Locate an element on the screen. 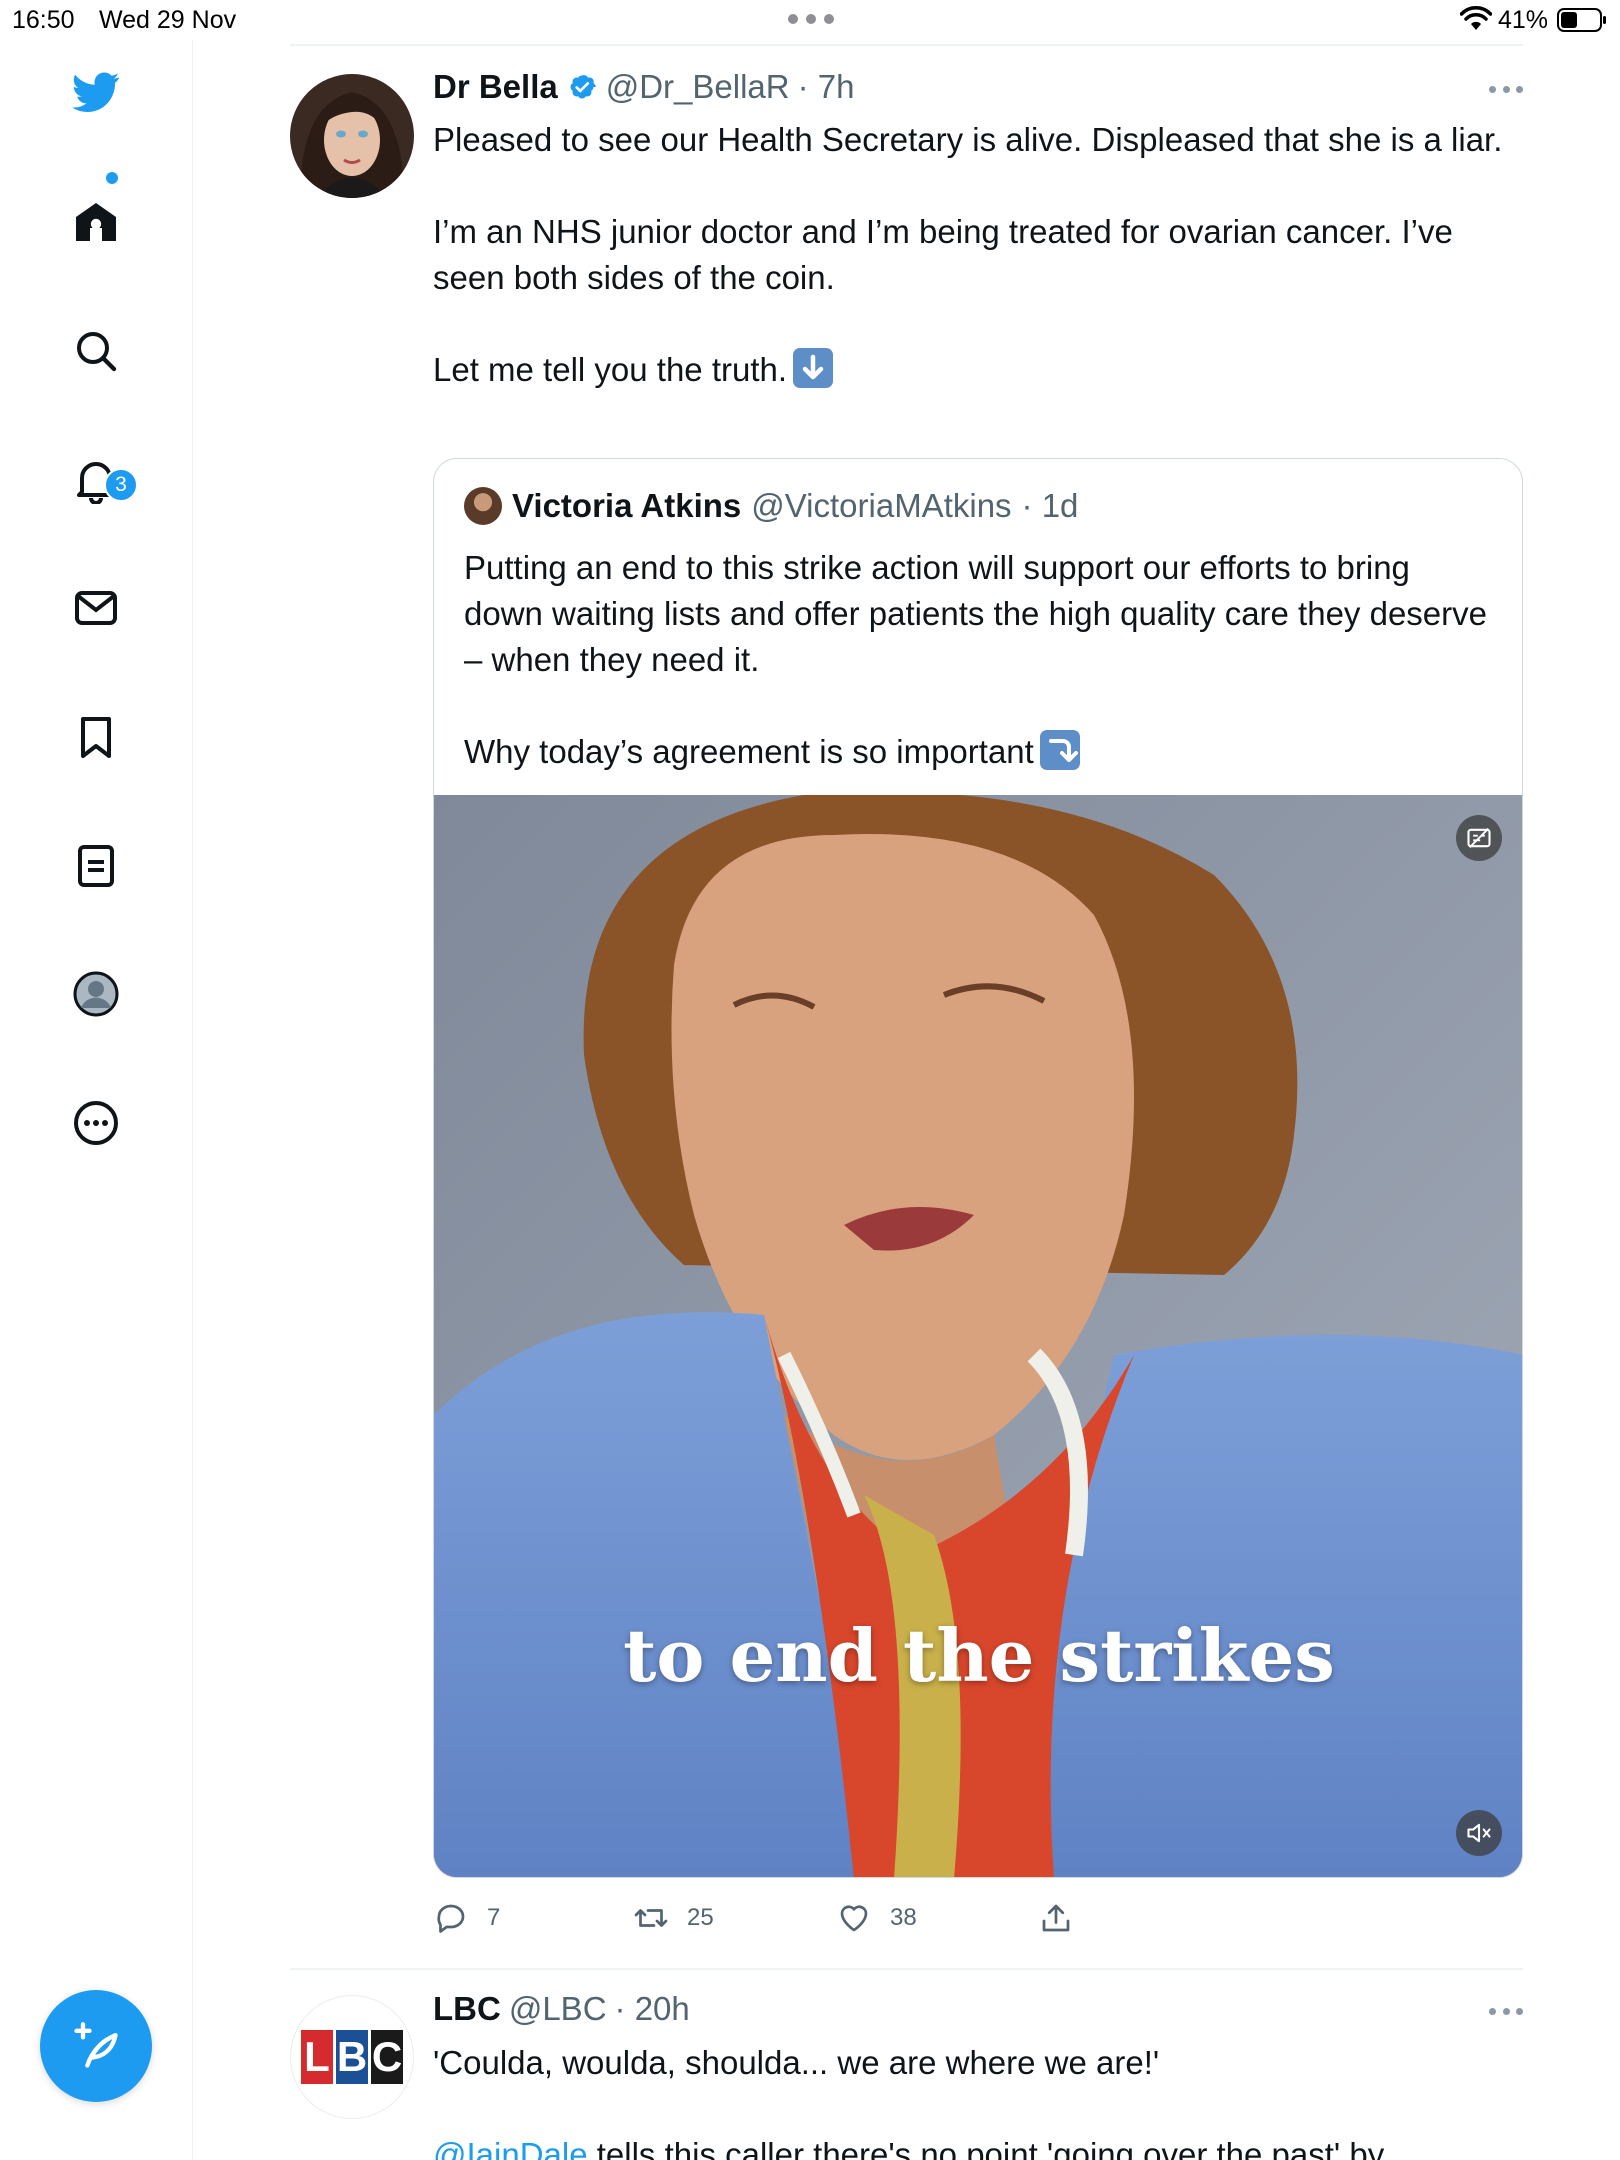 The height and width of the screenshot is (2160, 1620). more-icon is located at coordinates (96, 1123).